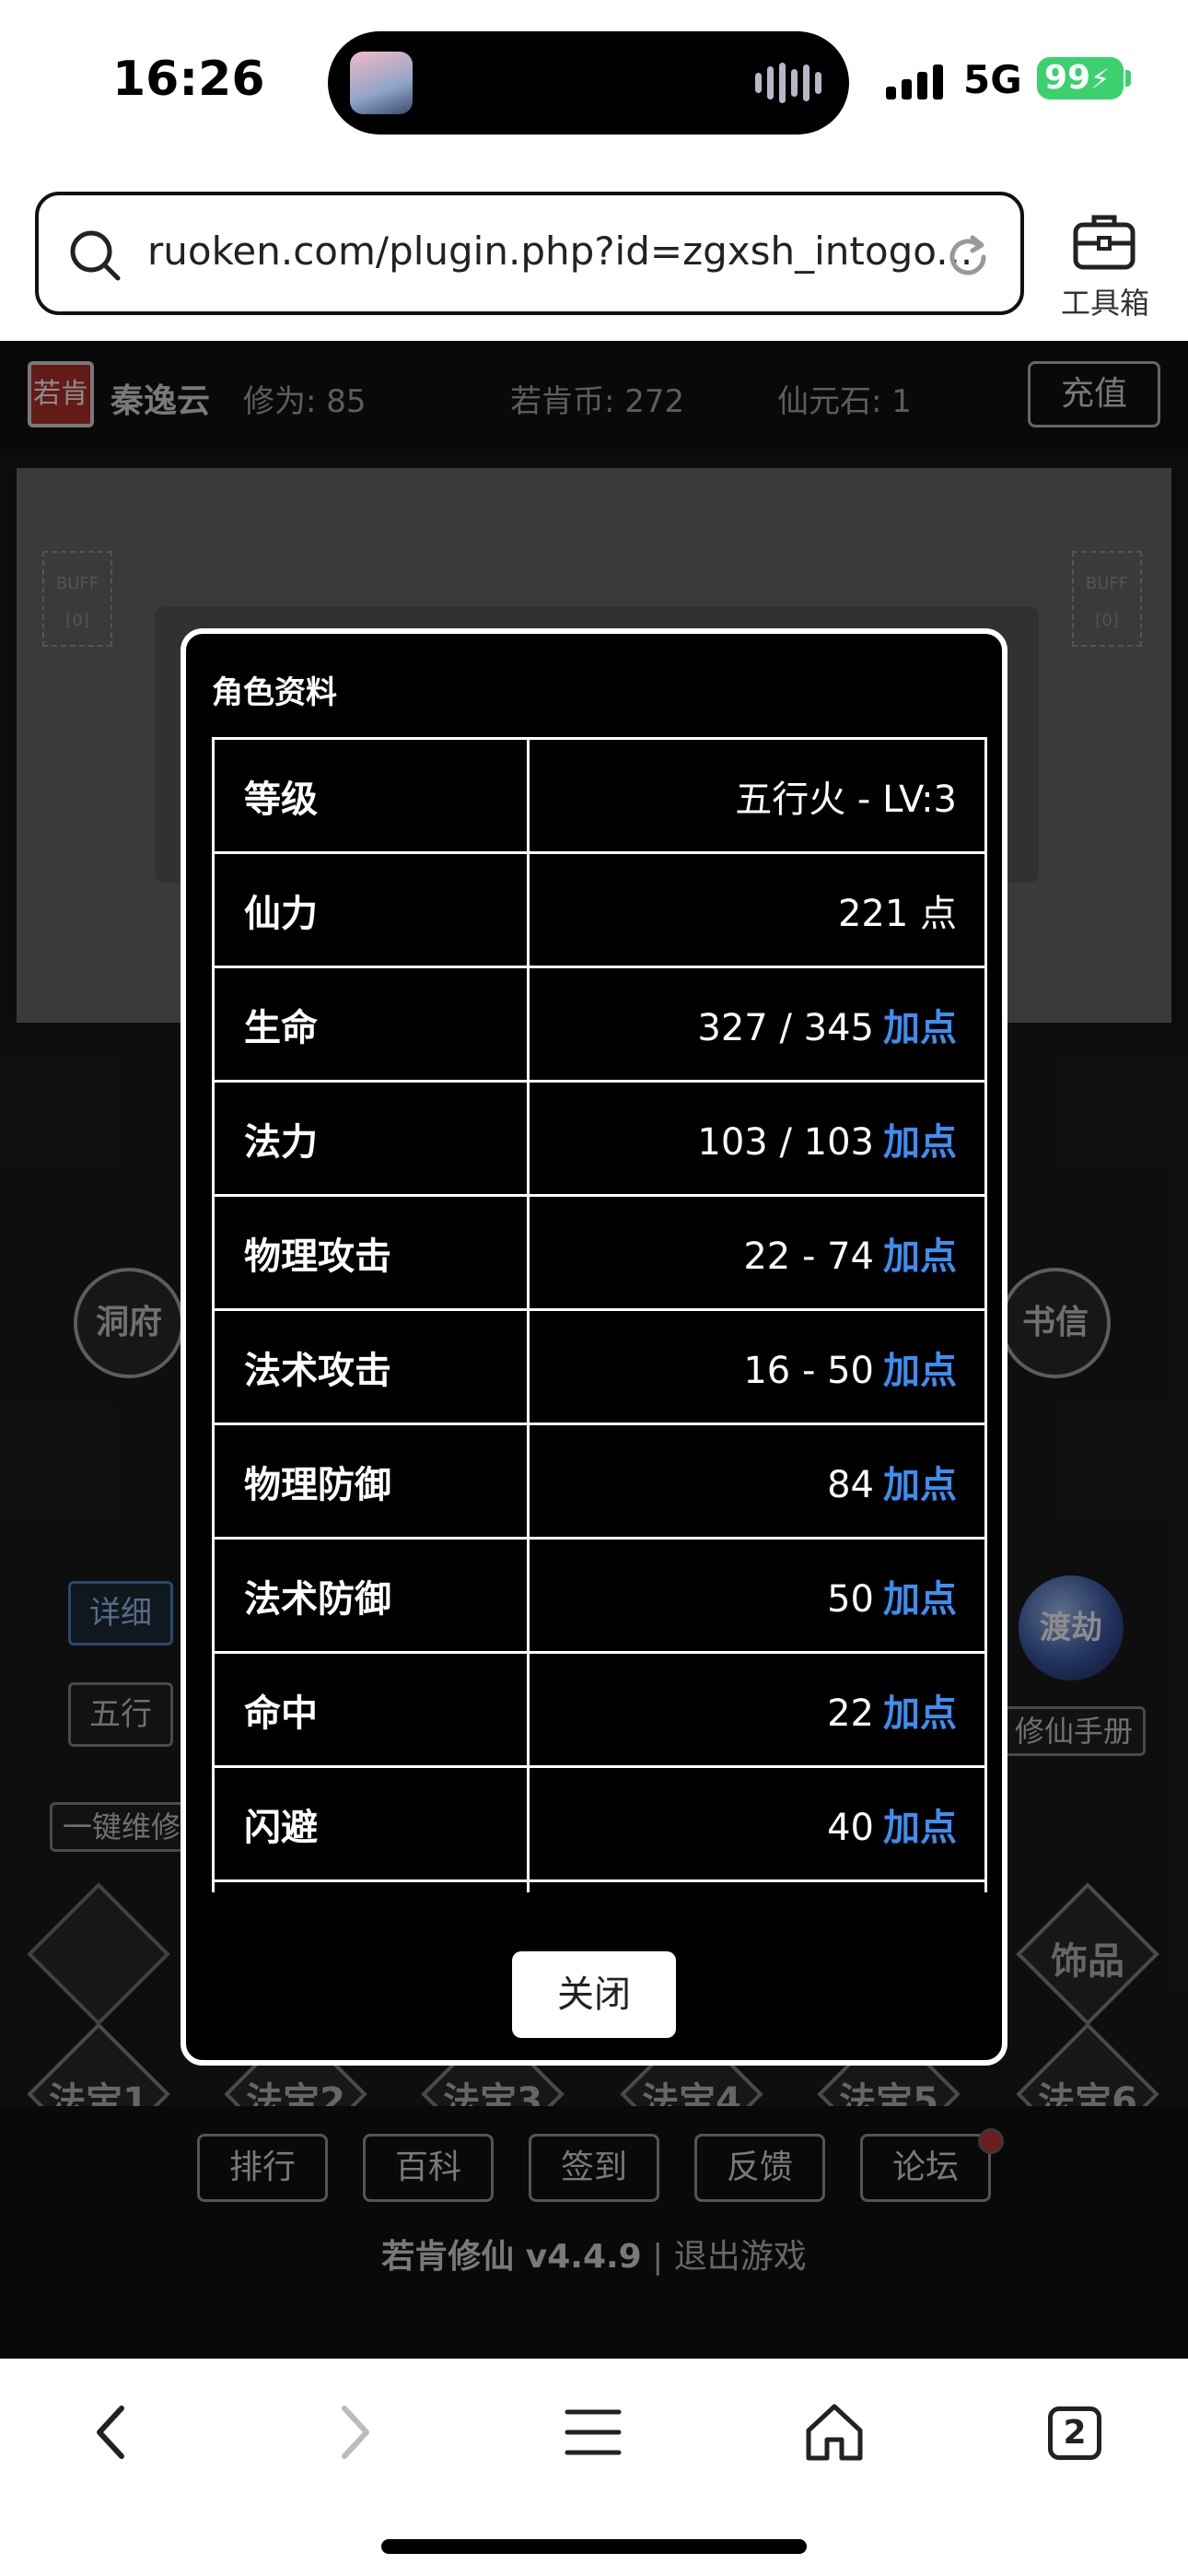 The image size is (1188, 2576). I want to click on stat-label: 法术防御, so click(371, 1595).